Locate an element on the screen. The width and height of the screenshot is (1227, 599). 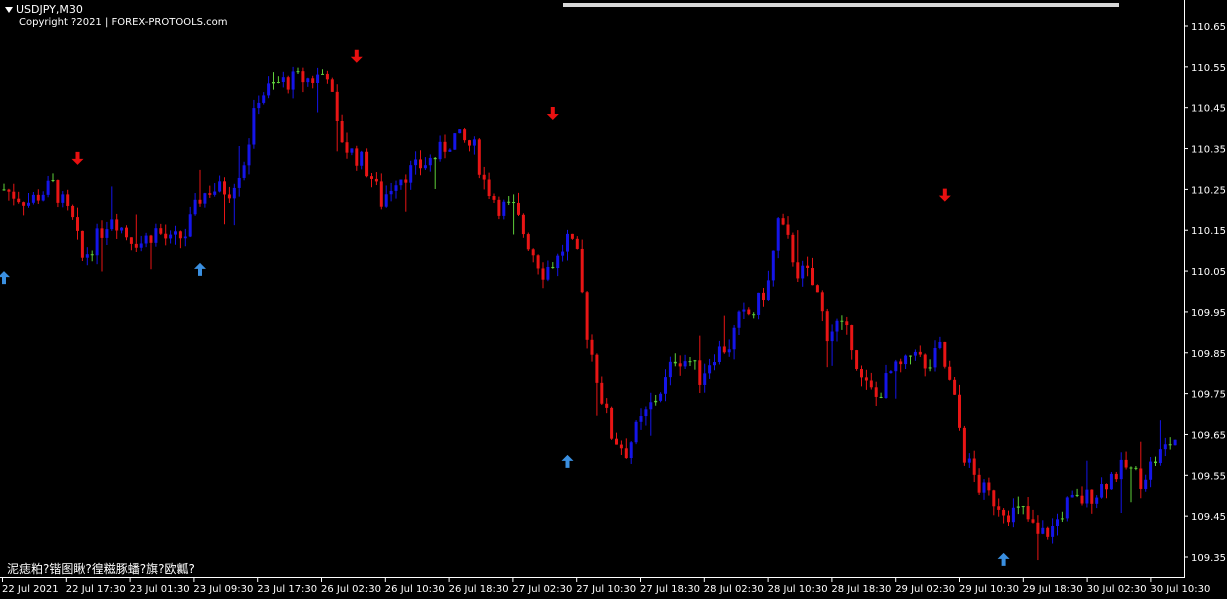
y-tick-label: 110.45 is located at coordinates (1208, 109).